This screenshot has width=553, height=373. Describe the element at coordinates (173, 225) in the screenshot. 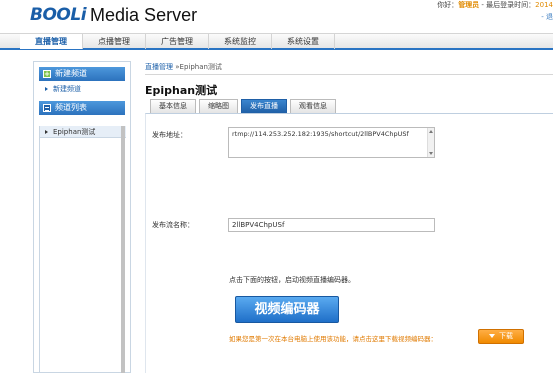

I see `stream-name-label: 发布流名称：` at that location.